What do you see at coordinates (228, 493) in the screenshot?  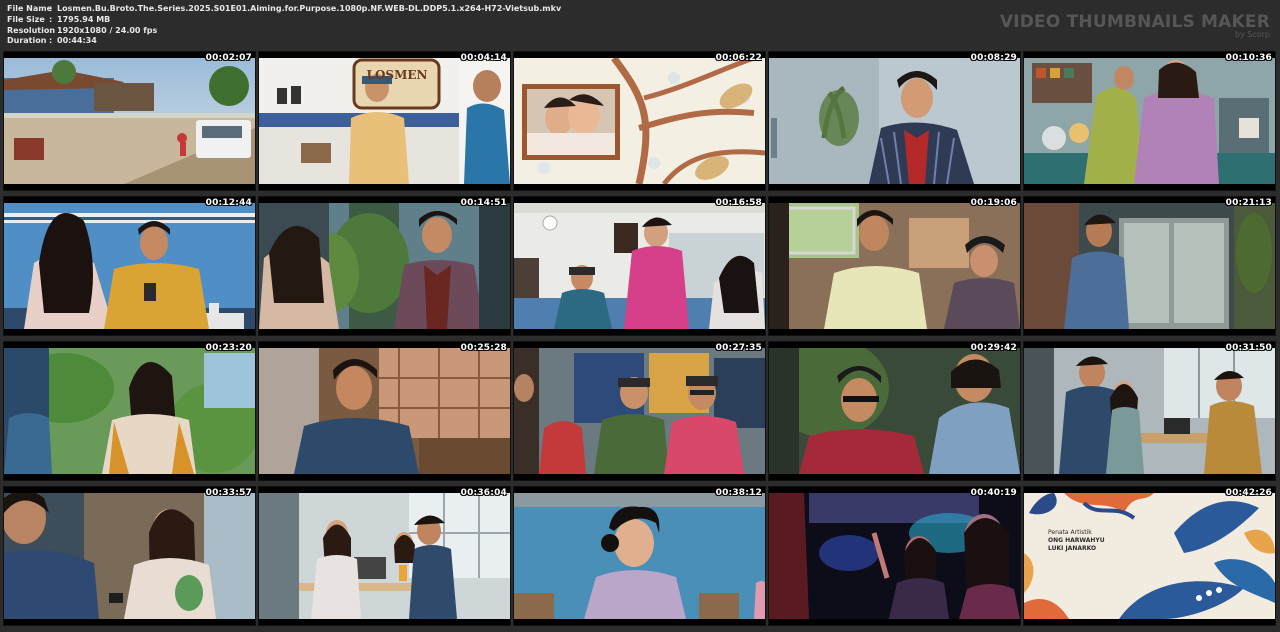 I see `timestamp-label: 00:33:57` at bounding box center [228, 493].